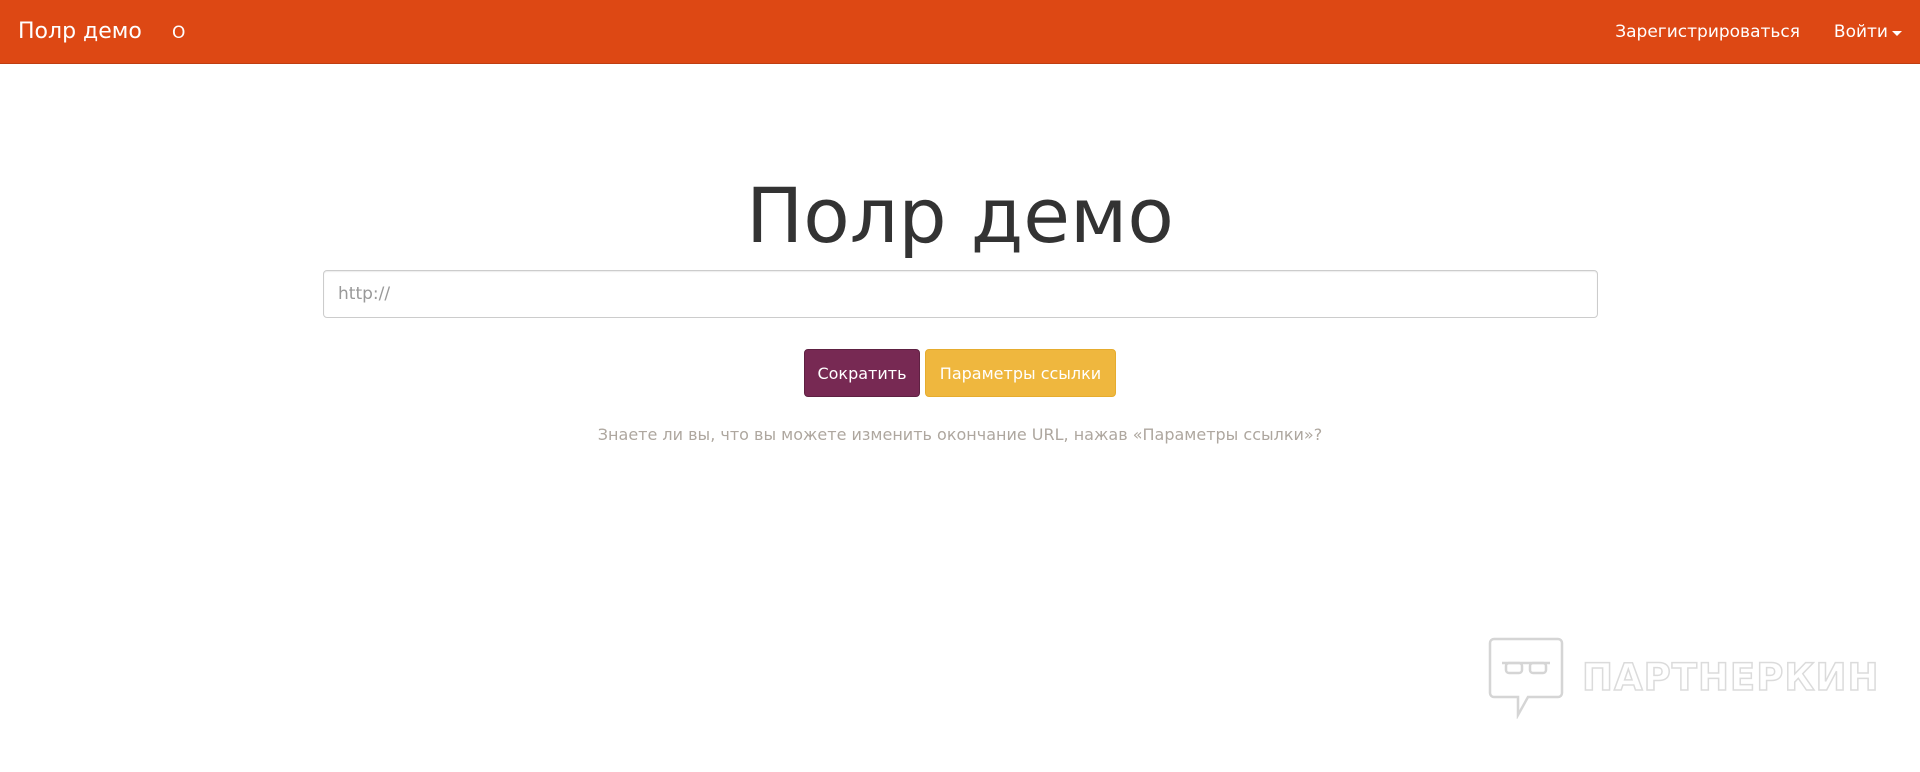 This screenshot has height=772, width=1920. I want to click on register-link: Зарегистрироваться, so click(1707, 32).